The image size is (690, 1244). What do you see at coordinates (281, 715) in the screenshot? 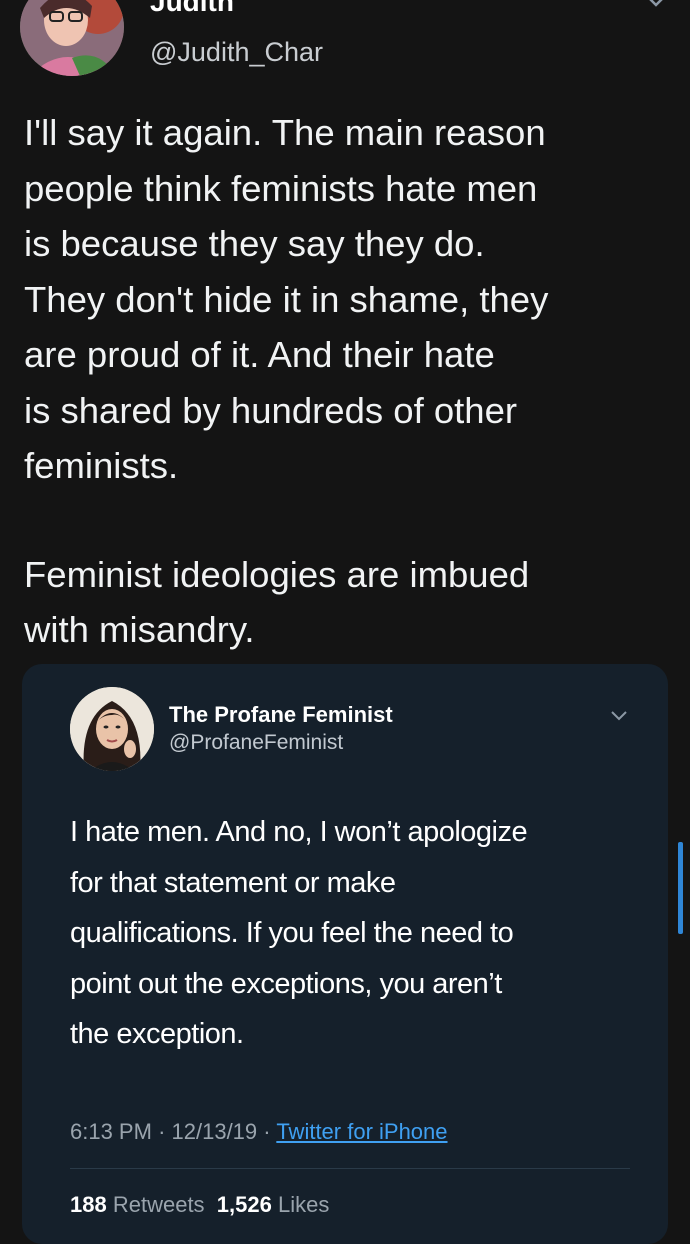
I see `quoted-author-name: The Profane Feminist` at bounding box center [281, 715].